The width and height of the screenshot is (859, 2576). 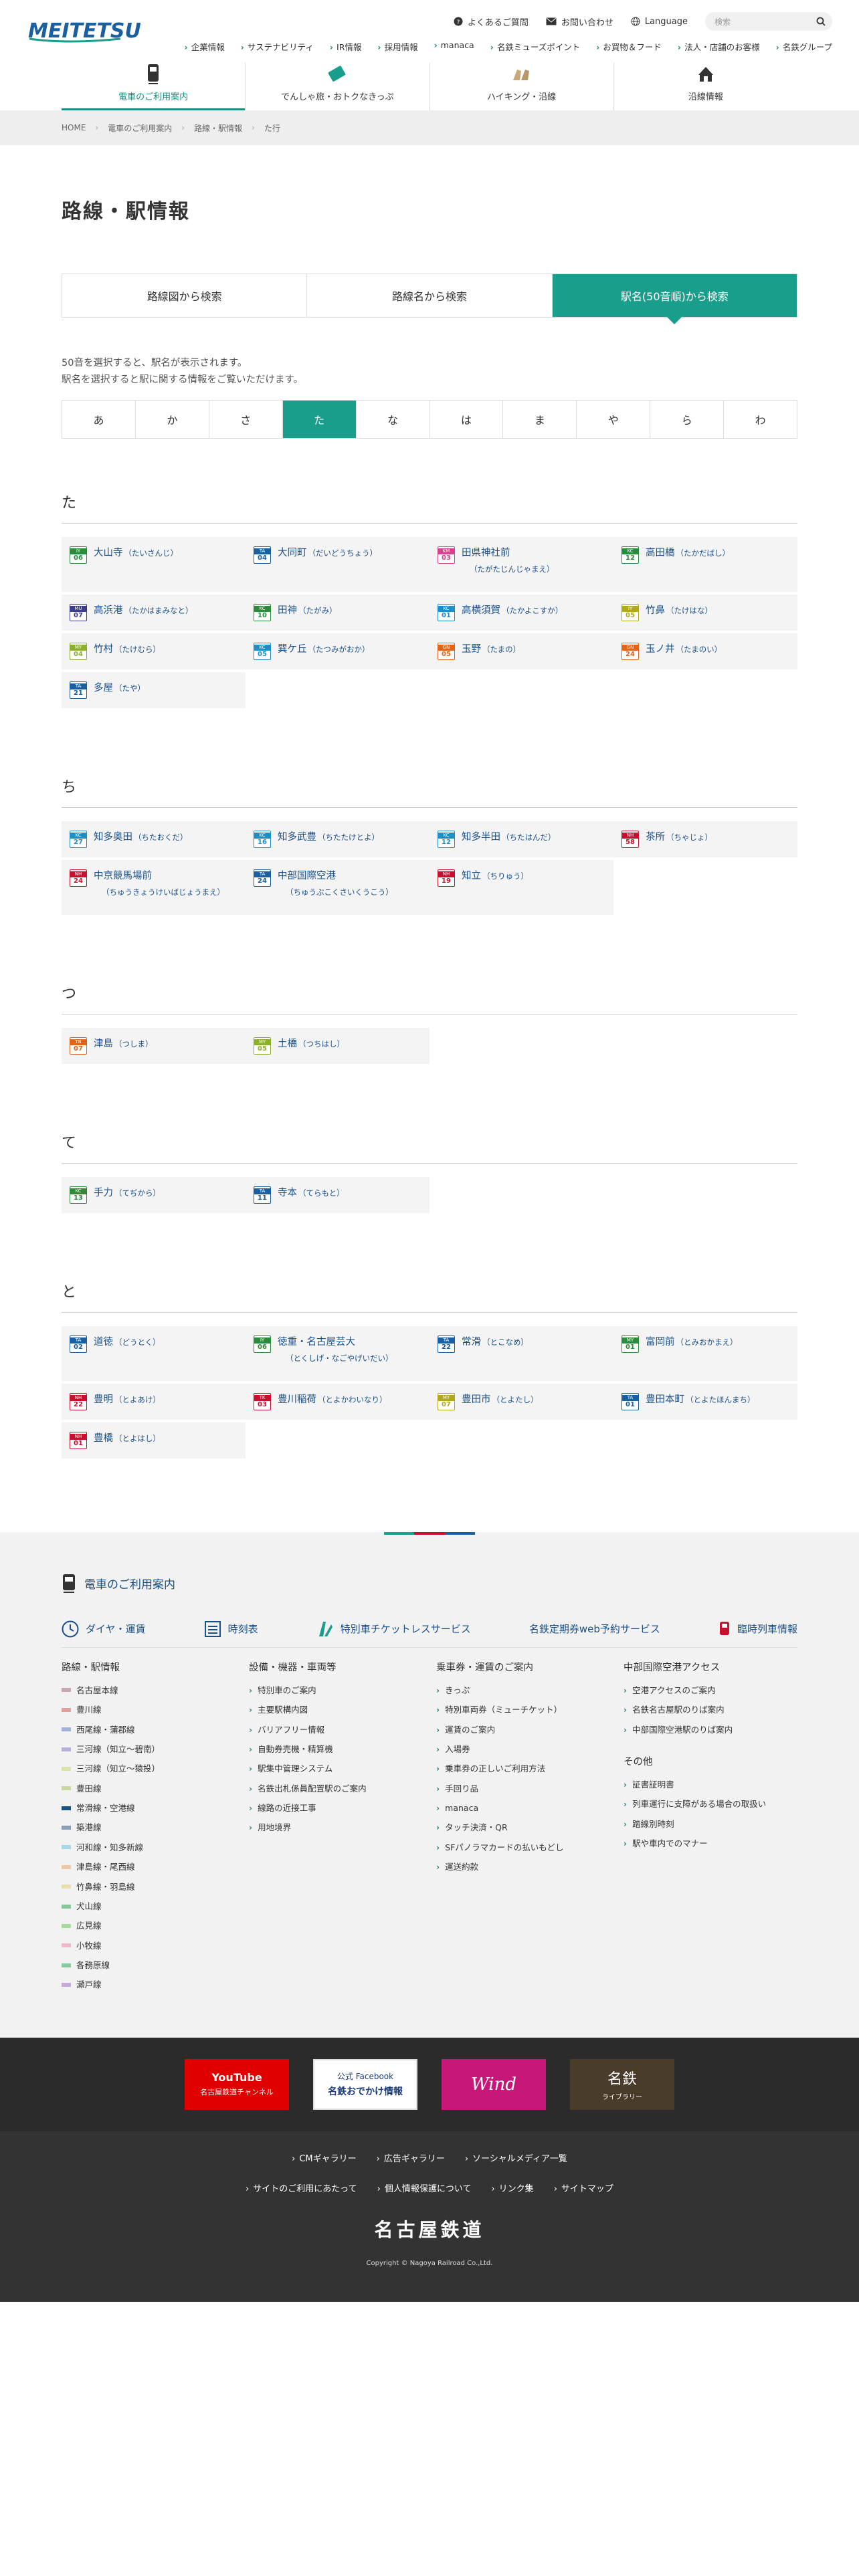 I want to click on station-name: 竹村, so click(x=103, y=649).